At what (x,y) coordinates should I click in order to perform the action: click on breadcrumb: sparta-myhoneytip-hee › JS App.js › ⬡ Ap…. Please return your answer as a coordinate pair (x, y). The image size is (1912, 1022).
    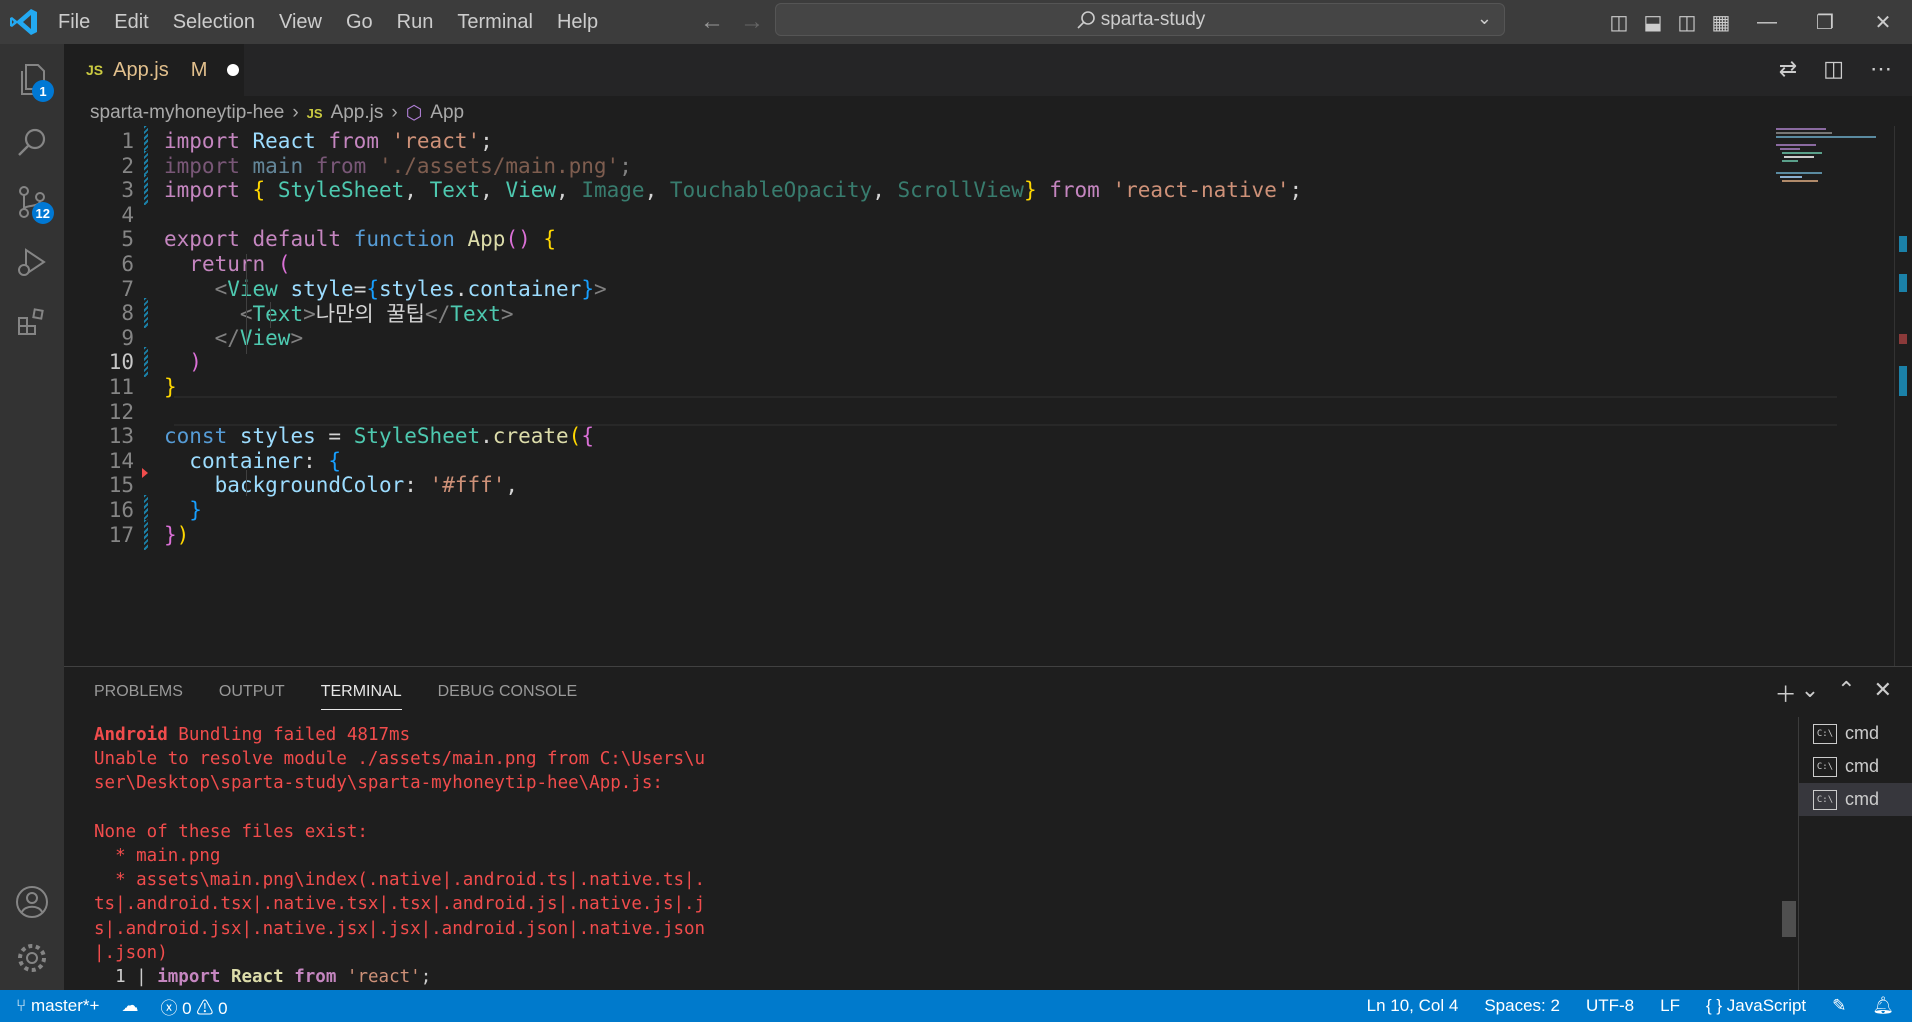
    Looking at the image, I should click on (277, 113).